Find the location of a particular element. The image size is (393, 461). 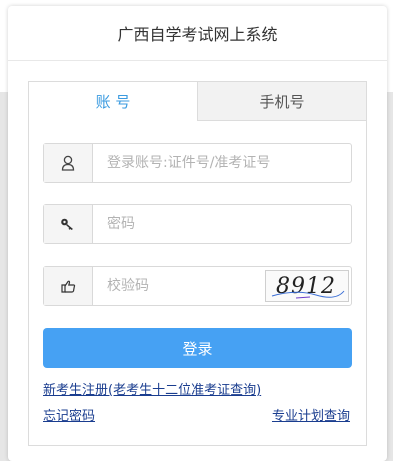

captcha-image: 8912 is located at coordinates (307, 286).